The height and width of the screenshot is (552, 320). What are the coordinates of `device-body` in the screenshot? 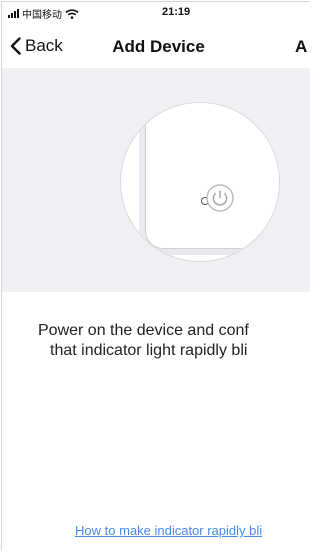 It's located at (212, 176).